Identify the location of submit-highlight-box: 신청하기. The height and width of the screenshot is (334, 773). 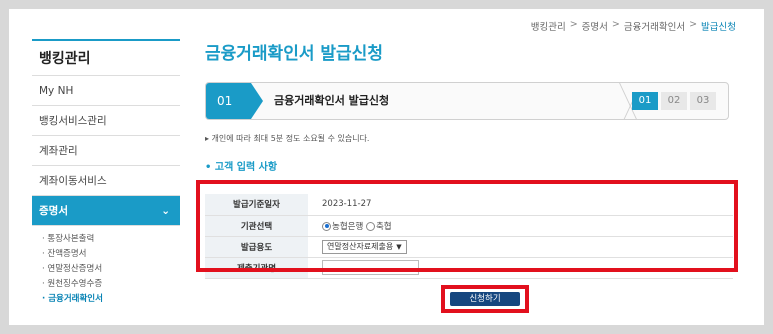
(485, 299).